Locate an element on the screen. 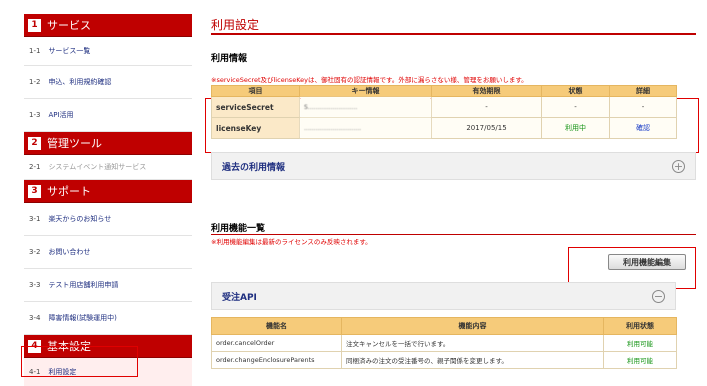  item-number: 3-1 is located at coordinates (35, 219).